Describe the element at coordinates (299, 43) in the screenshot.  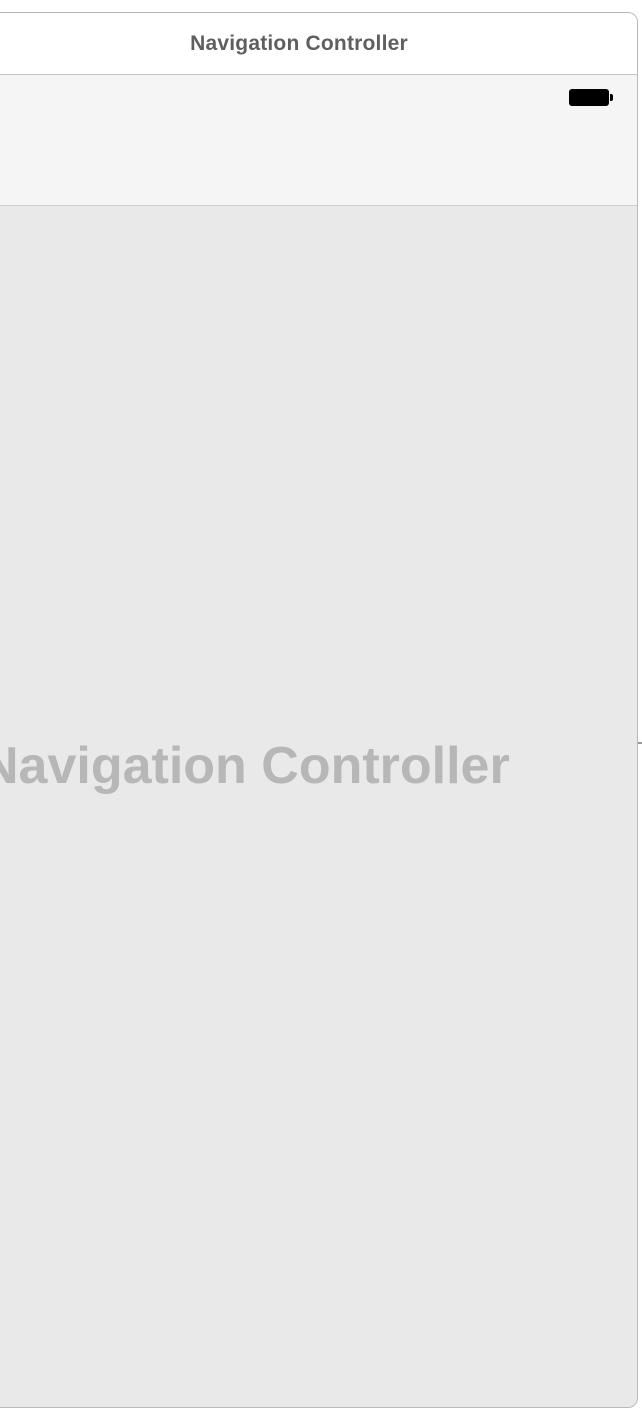
I see `scene-title: Navigation Controller` at that location.